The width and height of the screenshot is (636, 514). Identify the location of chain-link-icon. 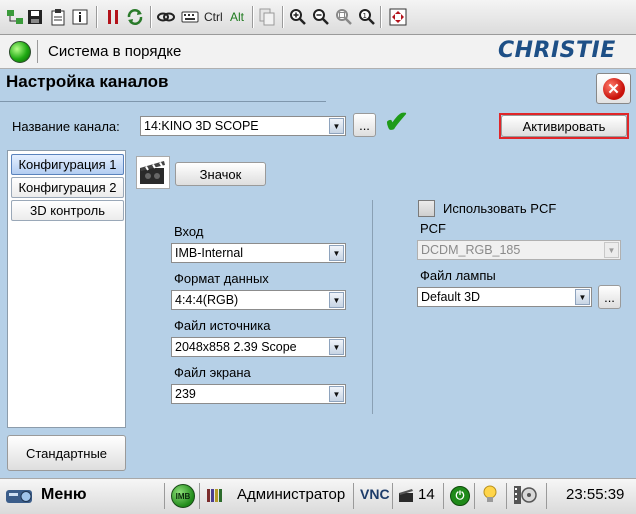
(166, 17).